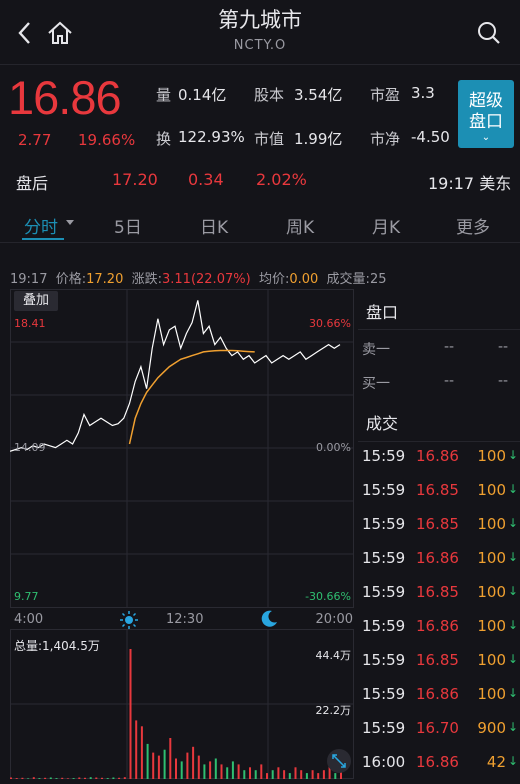  Describe the element at coordinates (29, 279) in the screenshot. I see `info-time: 19:17` at that location.